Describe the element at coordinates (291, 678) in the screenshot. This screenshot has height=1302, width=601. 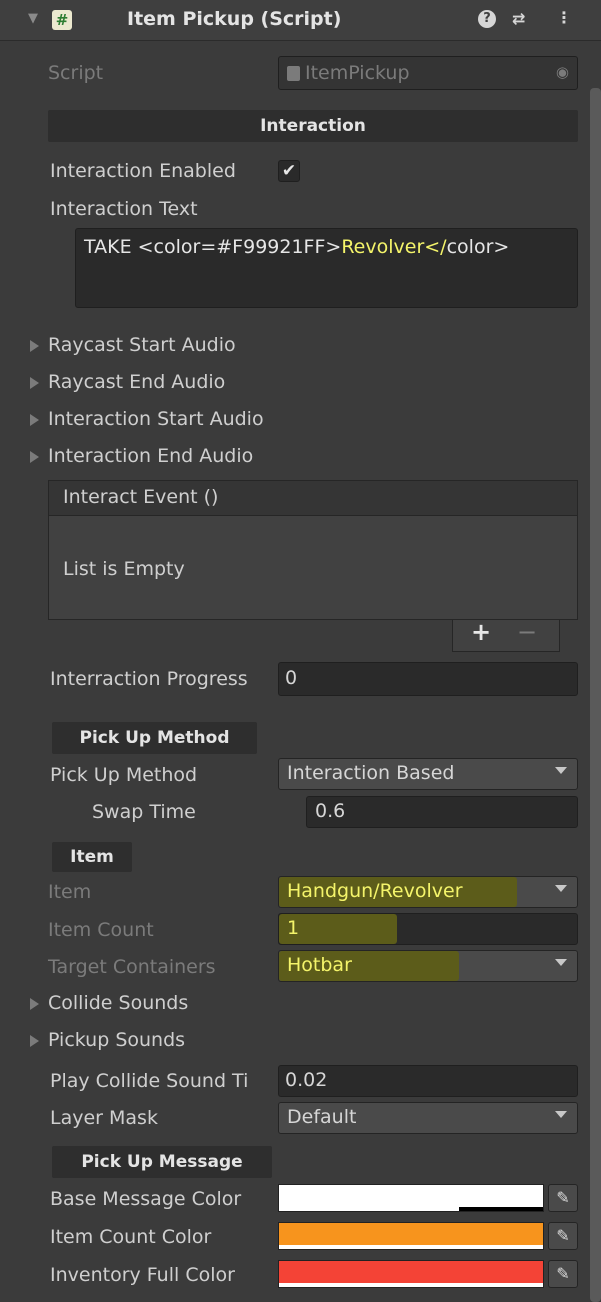
I see `progress-value: 0` at that location.